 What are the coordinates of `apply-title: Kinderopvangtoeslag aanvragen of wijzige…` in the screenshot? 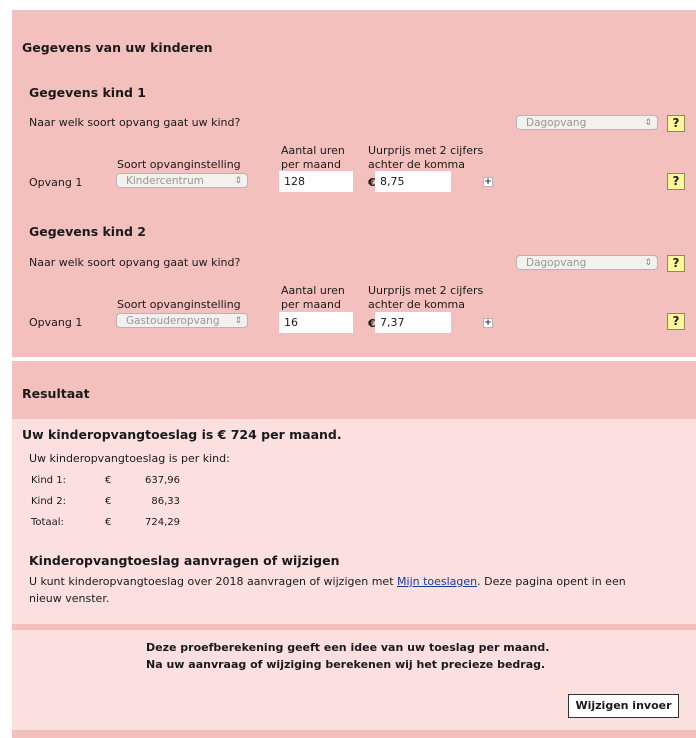 It's located at (184, 560).